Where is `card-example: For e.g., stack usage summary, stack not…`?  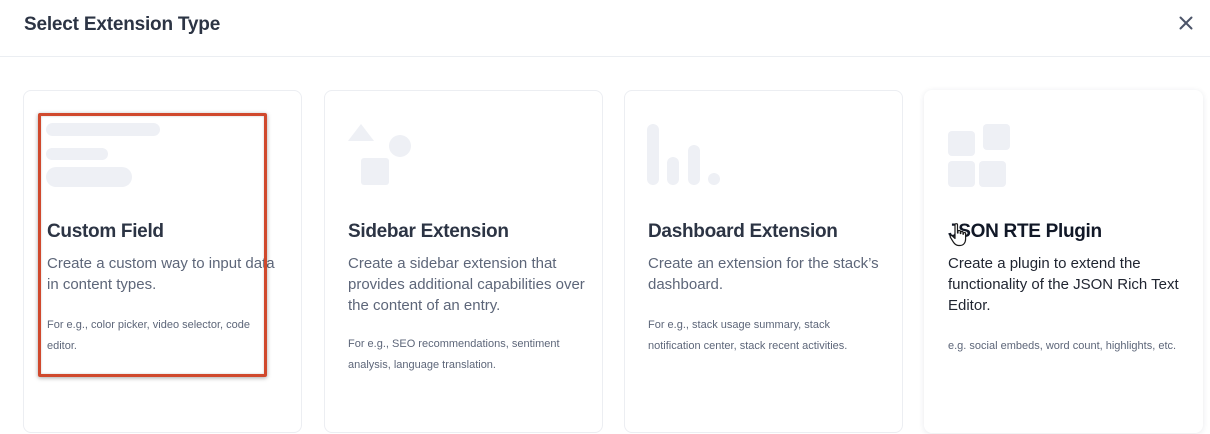 card-example: For e.g., stack usage summary, stack not… is located at coordinates (748, 335).